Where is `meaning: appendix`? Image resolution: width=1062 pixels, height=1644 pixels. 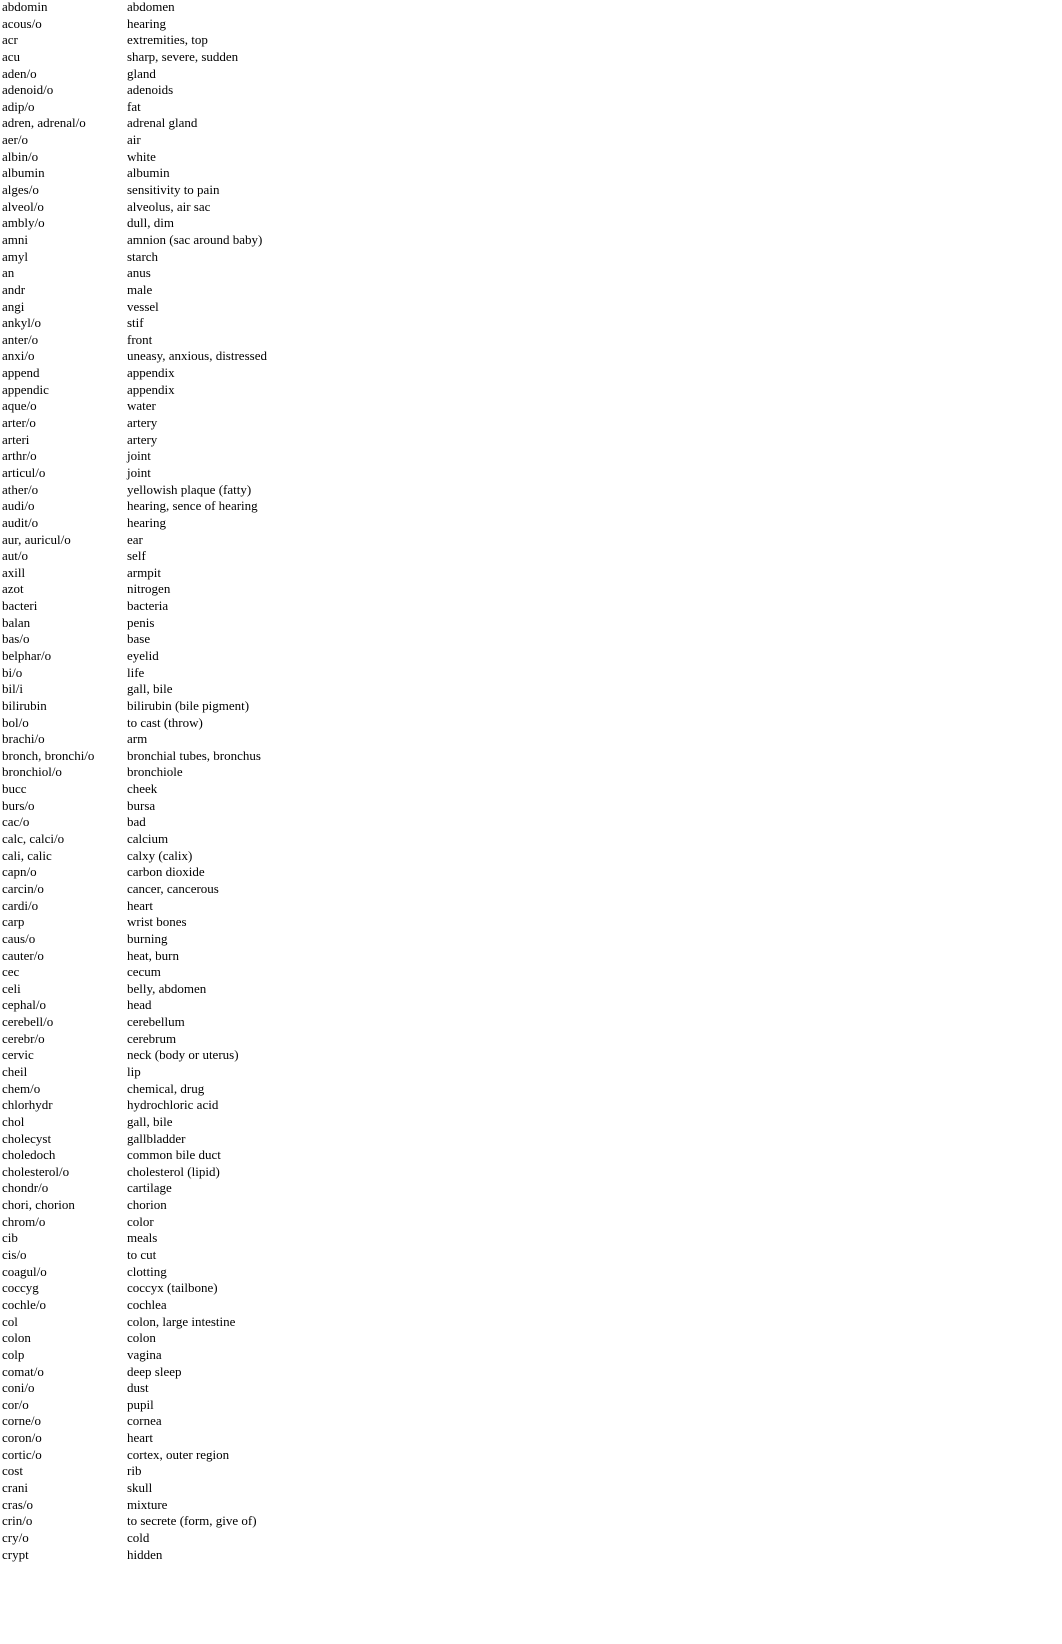 meaning: appendix is located at coordinates (151, 389).